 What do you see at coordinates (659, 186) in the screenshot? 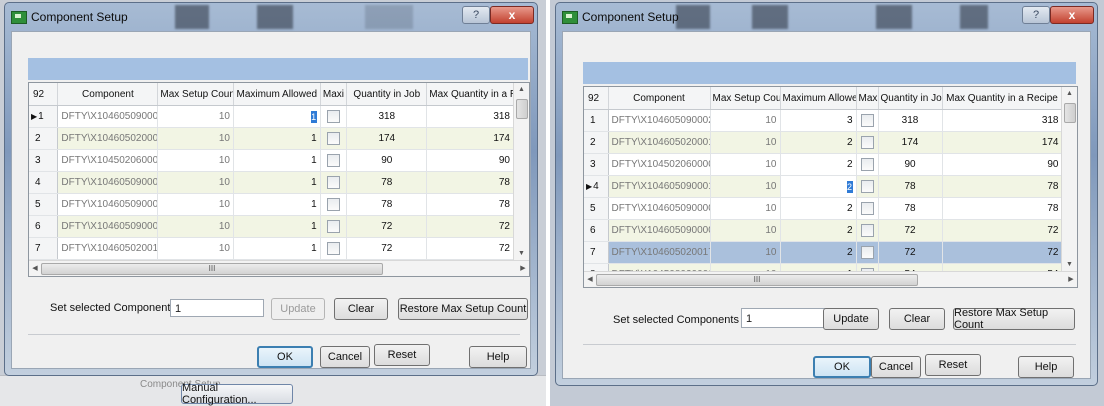
I see `component-cell: DFTY\X1046050900011` at bounding box center [659, 186].